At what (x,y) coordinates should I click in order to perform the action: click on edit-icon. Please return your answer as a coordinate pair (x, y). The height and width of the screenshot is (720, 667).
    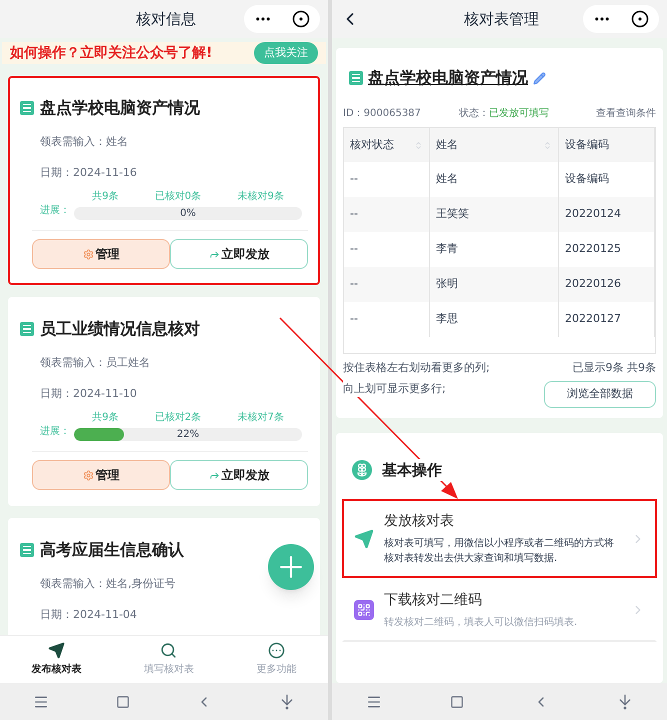
    Looking at the image, I should click on (539, 78).